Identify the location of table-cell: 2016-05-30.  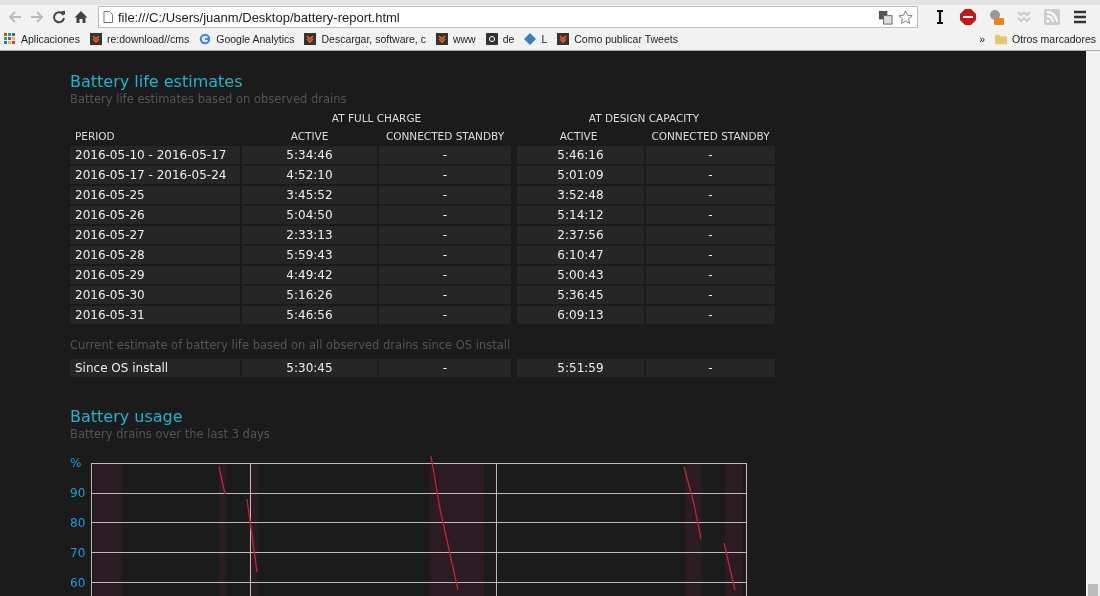
(155, 295).